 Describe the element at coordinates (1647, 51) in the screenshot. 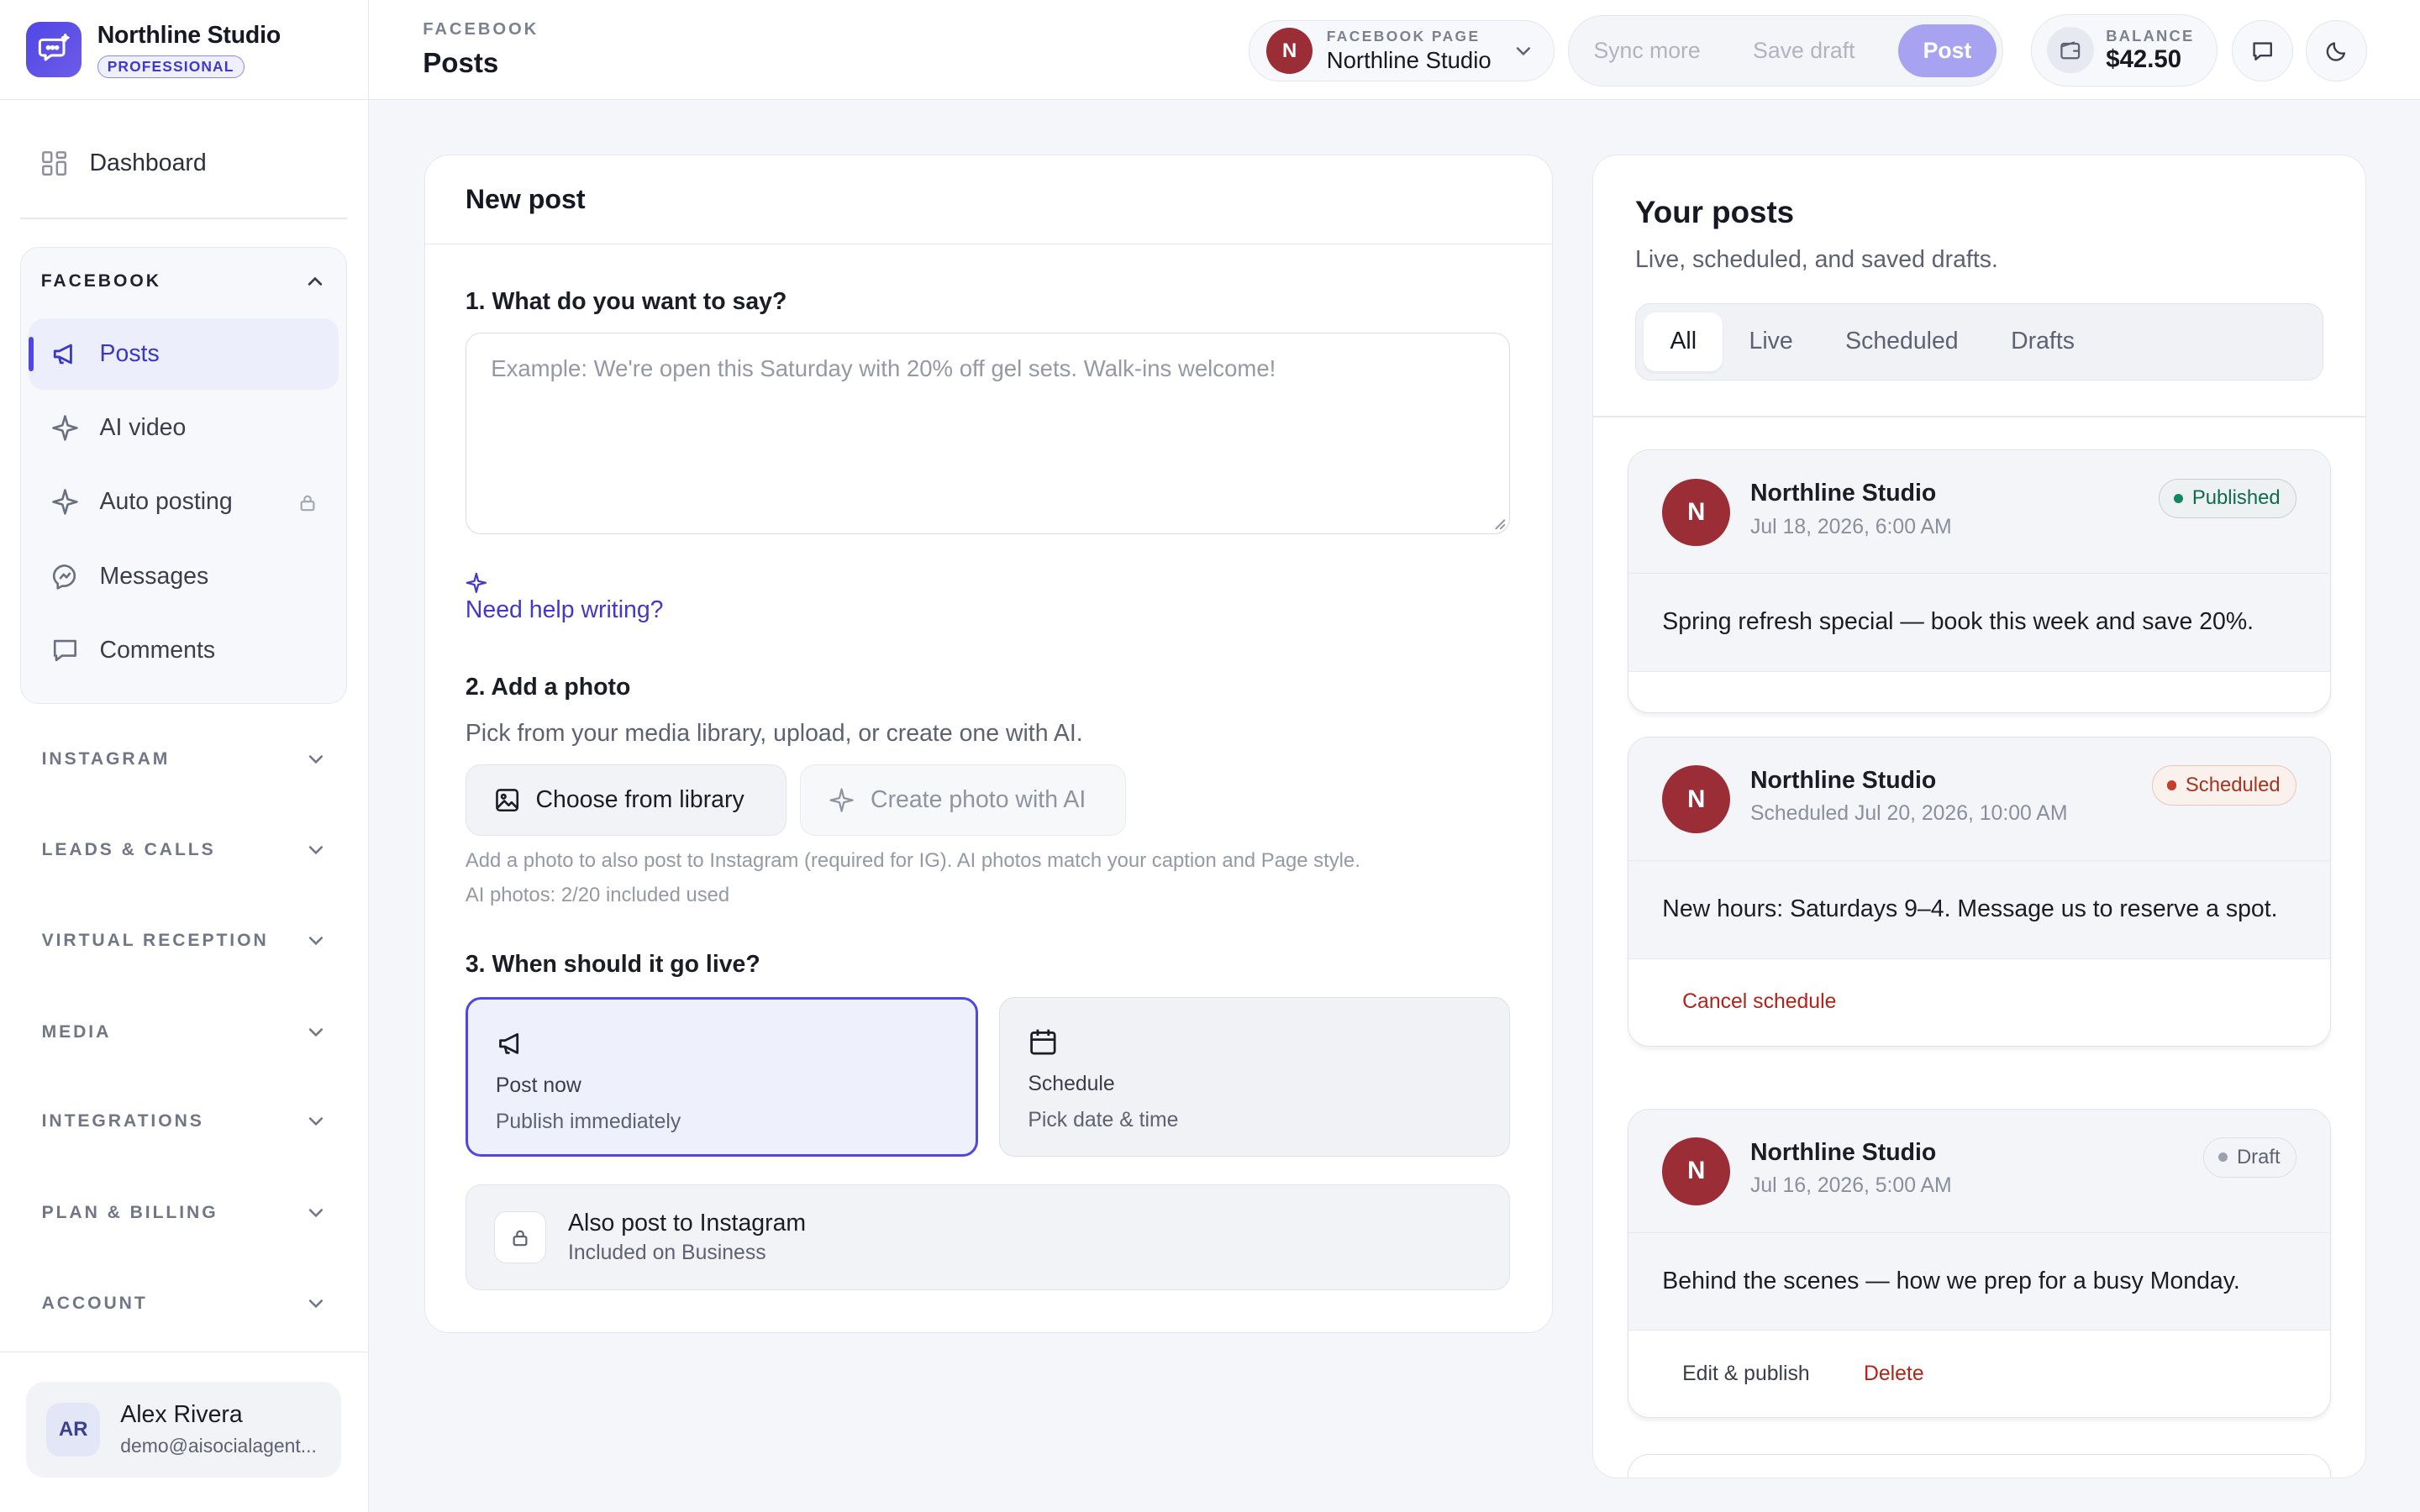

I see `sync-more-button: Sync more` at that location.